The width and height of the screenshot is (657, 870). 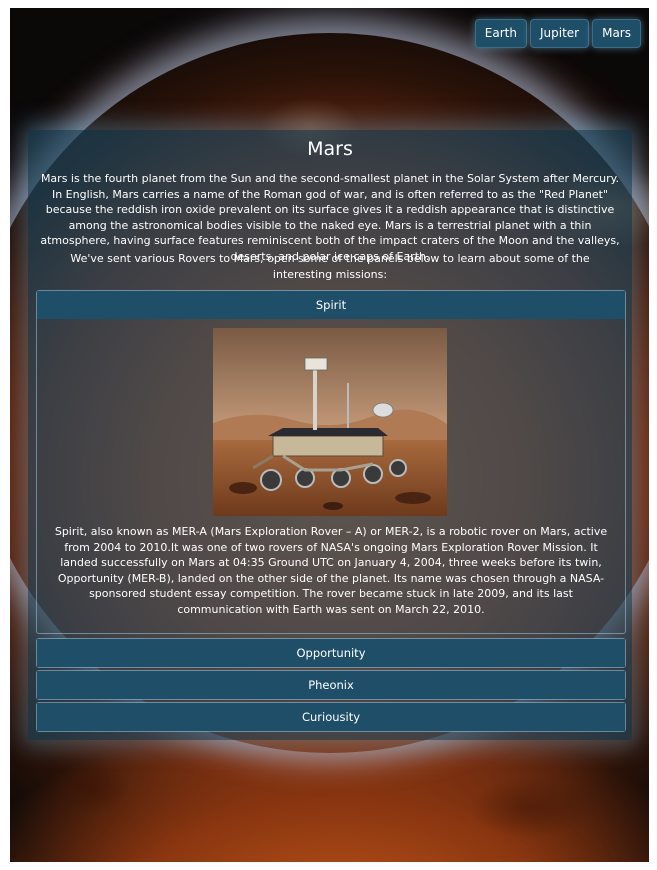 I want to click on accordion-header-pheonix: Pheonix, so click(x=331, y=685).